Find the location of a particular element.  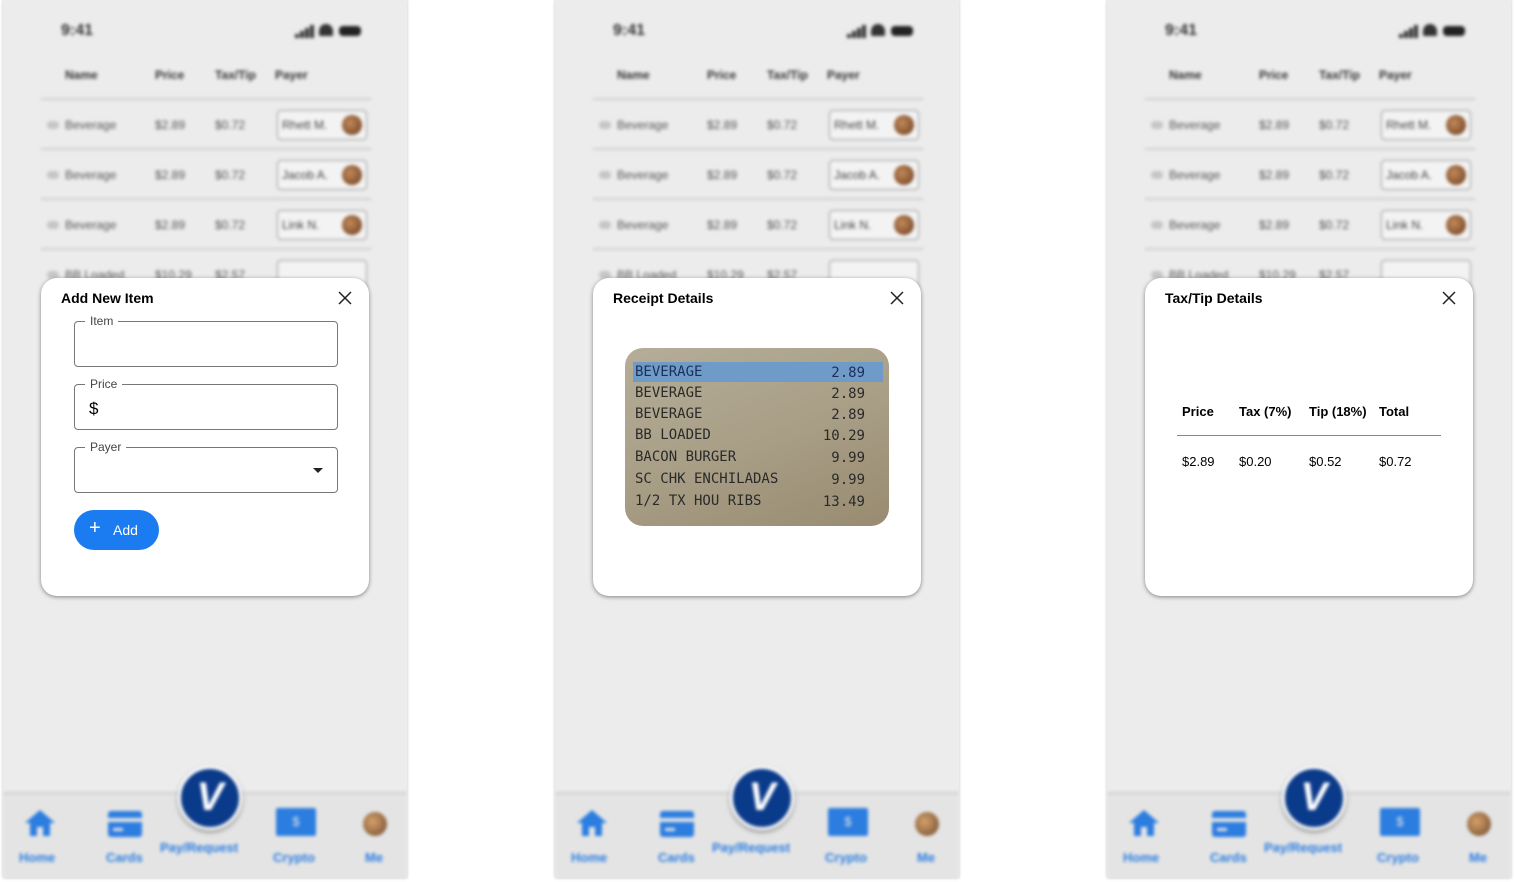

plus-icon: + is located at coordinates (95, 528).